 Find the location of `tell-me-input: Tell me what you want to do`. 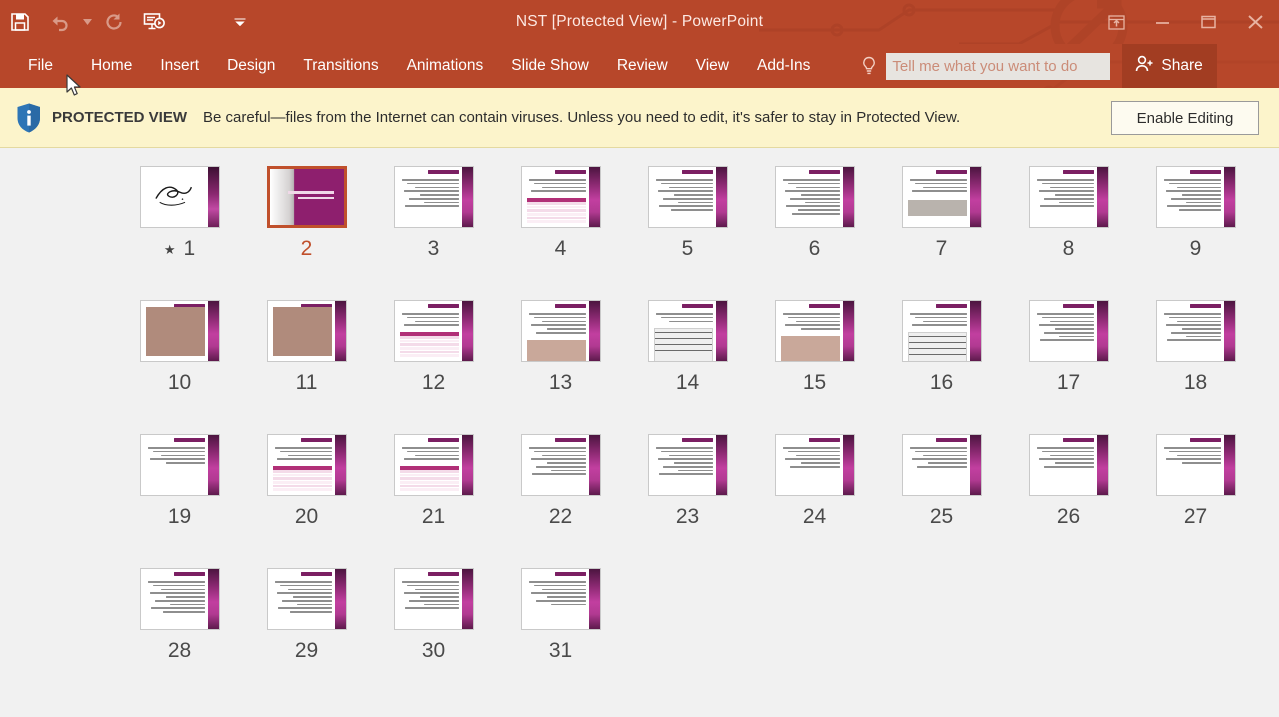

tell-me-input: Tell me what you want to do is located at coordinates (998, 66).